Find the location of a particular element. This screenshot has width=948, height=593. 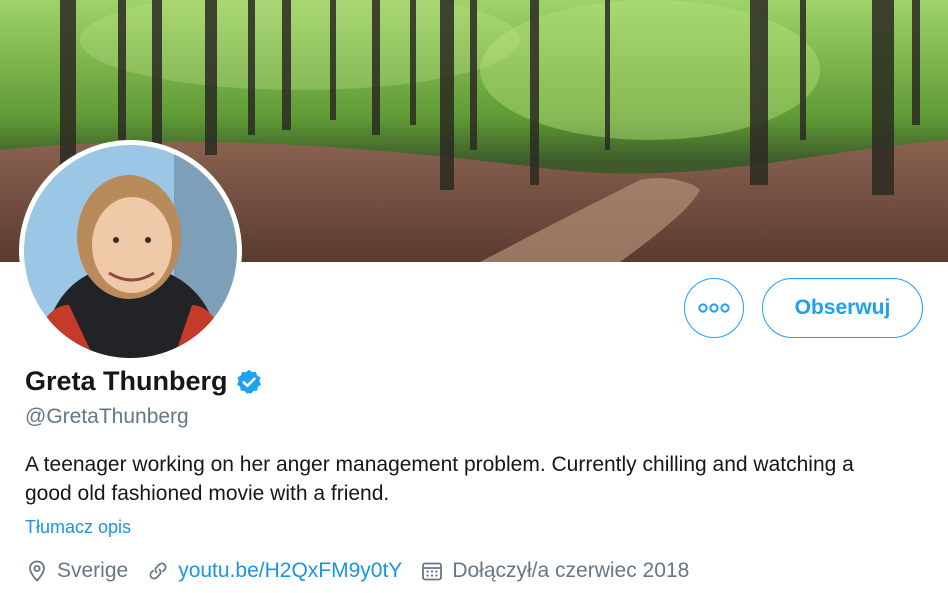

calendar-icon is located at coordinates (432, 571).